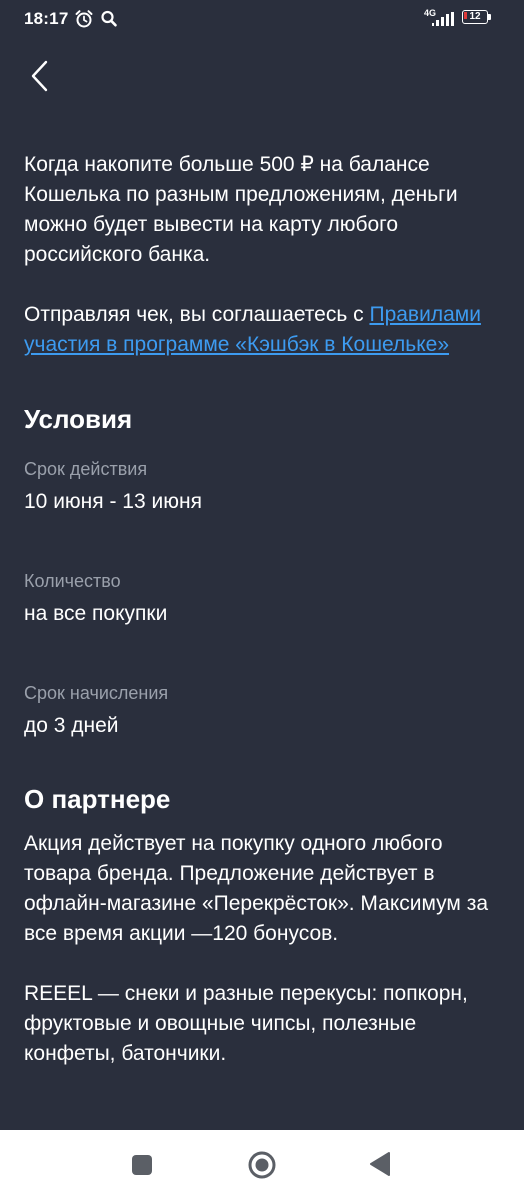 The width and height of the screenshot is (524, 1200). I want to click on condition-validity: Срок действия 10 июня - 13 июня, so click(264, 486).